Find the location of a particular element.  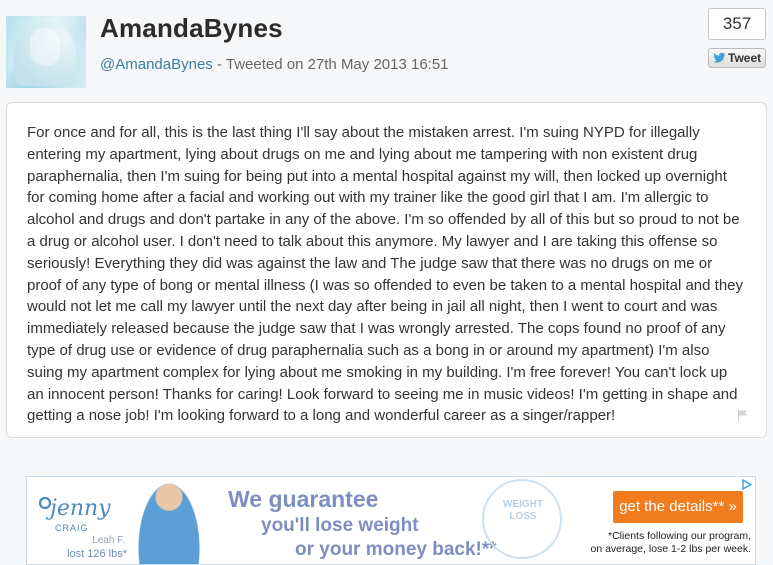

tweet-timestamp: - Tweeted on 27th May 2013 16:51 is located at coordinates (330, 64).